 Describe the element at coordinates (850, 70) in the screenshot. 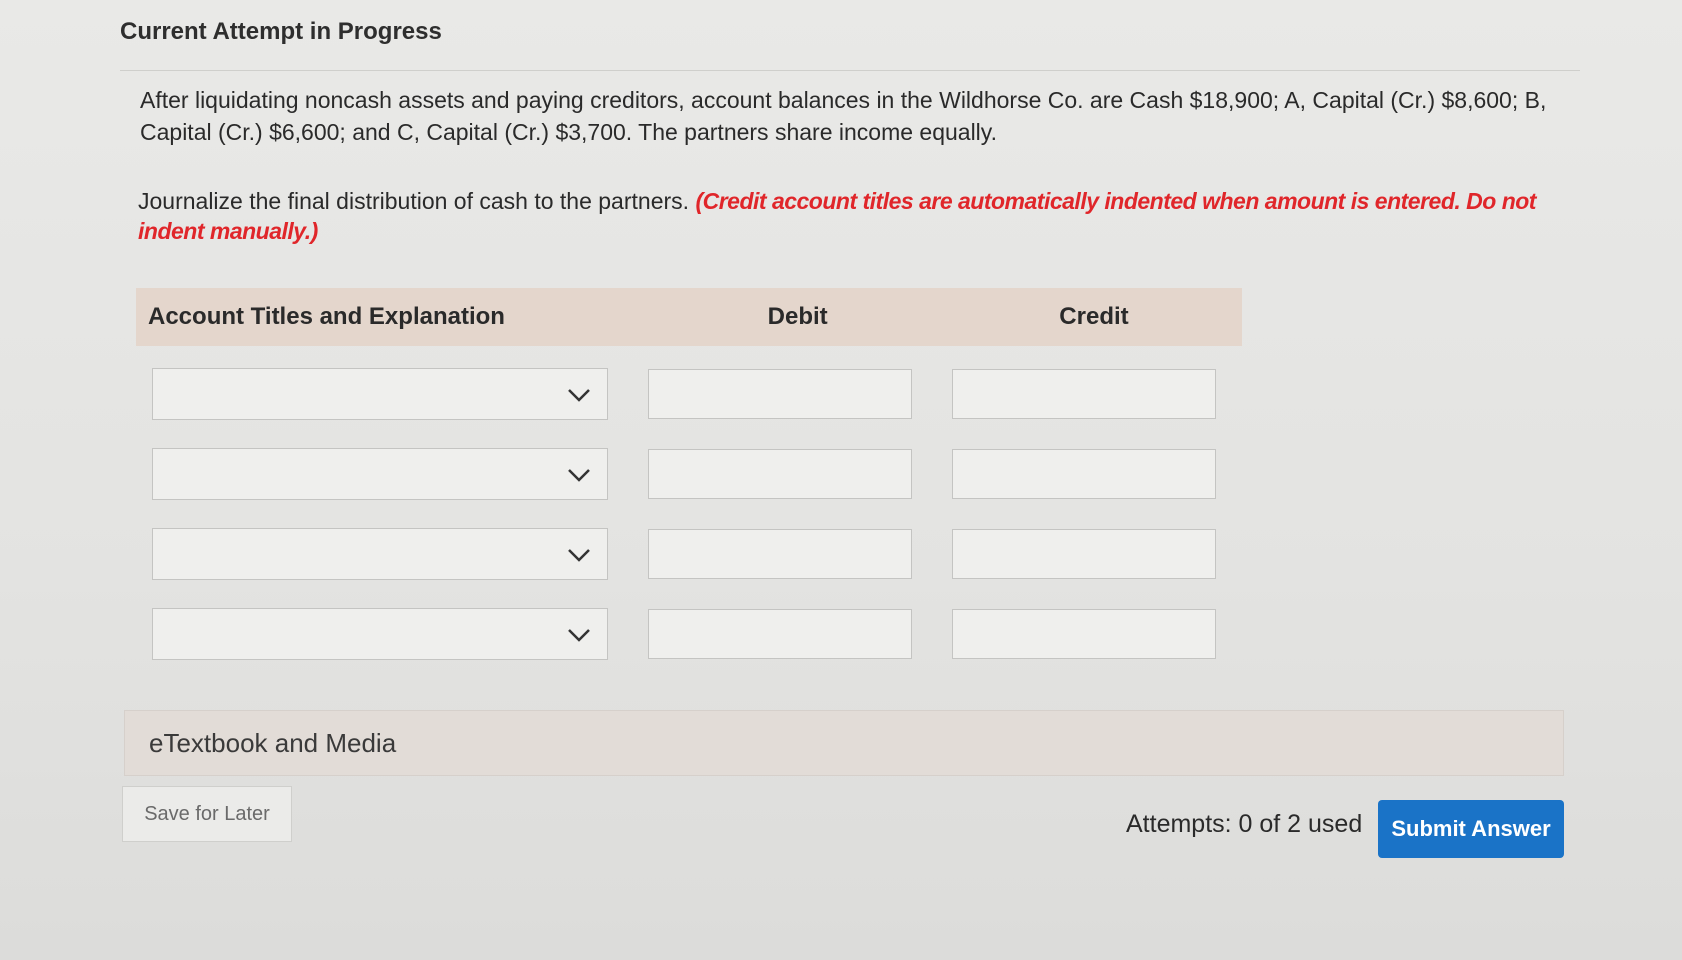

I see `heading-divider` at that location.